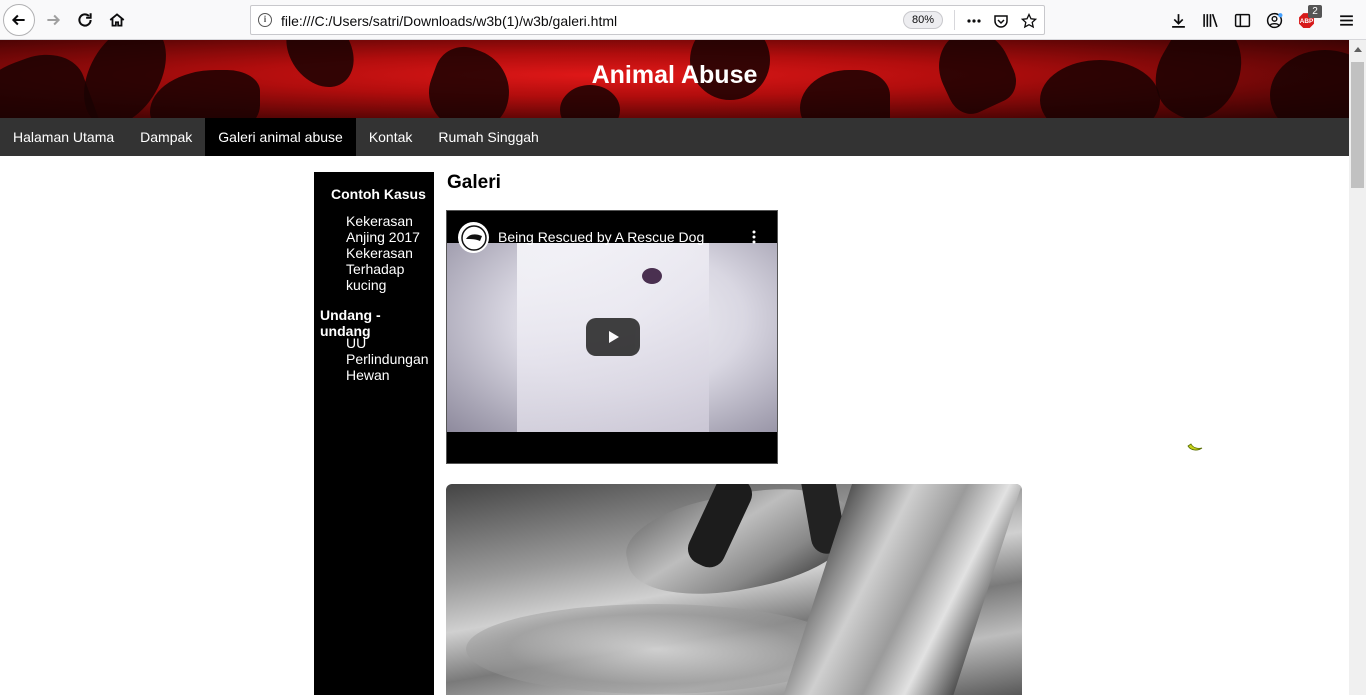  Describe the element at coordinates (1357, 48) in the screenshot. I see `scroll-up-arrow-icon` at that location.